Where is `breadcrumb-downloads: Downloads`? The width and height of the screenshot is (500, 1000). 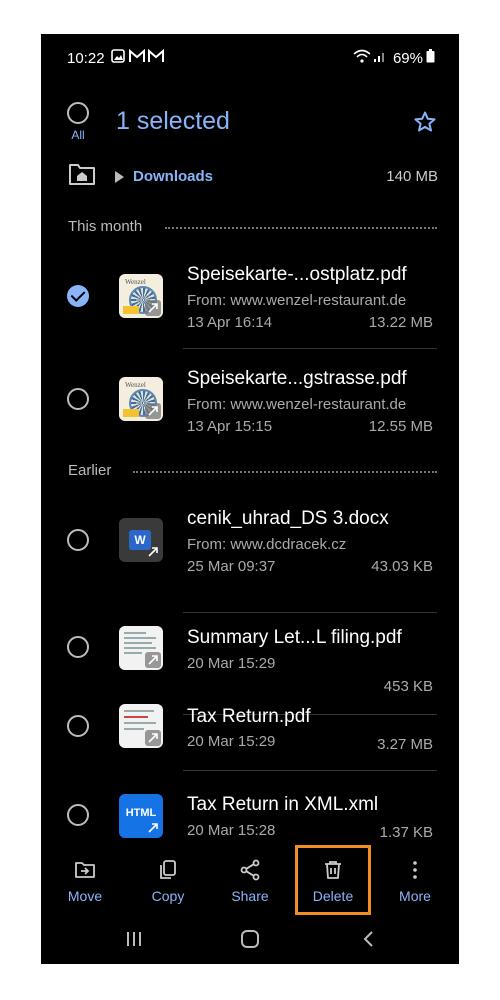 breadcrumb-downloads: Downloads is located at coordinates (173, 176).